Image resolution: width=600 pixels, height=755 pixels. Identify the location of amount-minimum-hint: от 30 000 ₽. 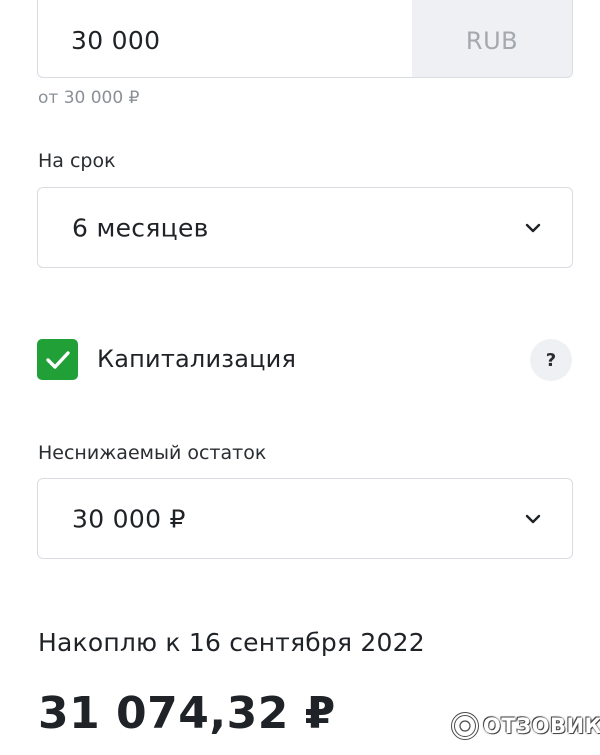
(89, 98).